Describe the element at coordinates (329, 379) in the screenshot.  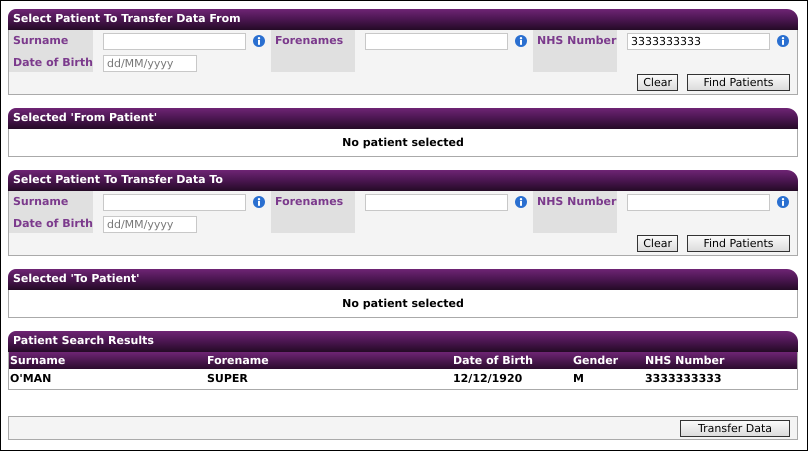
I see `table-cell: SUPER` at that location.